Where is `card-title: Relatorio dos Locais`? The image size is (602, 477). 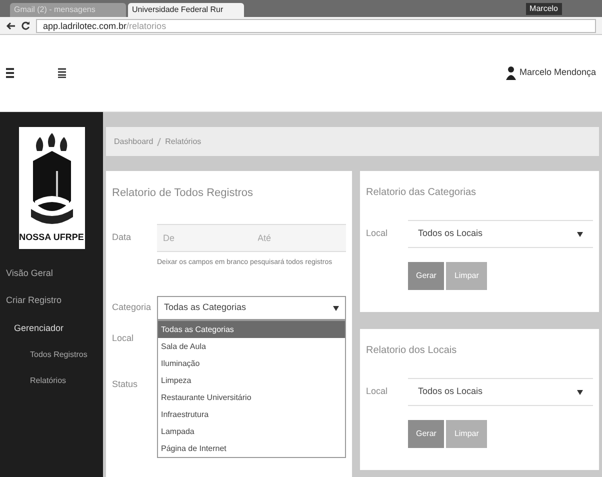
card-title: Relatorio dos Locais is located at coordinates (412, 351).